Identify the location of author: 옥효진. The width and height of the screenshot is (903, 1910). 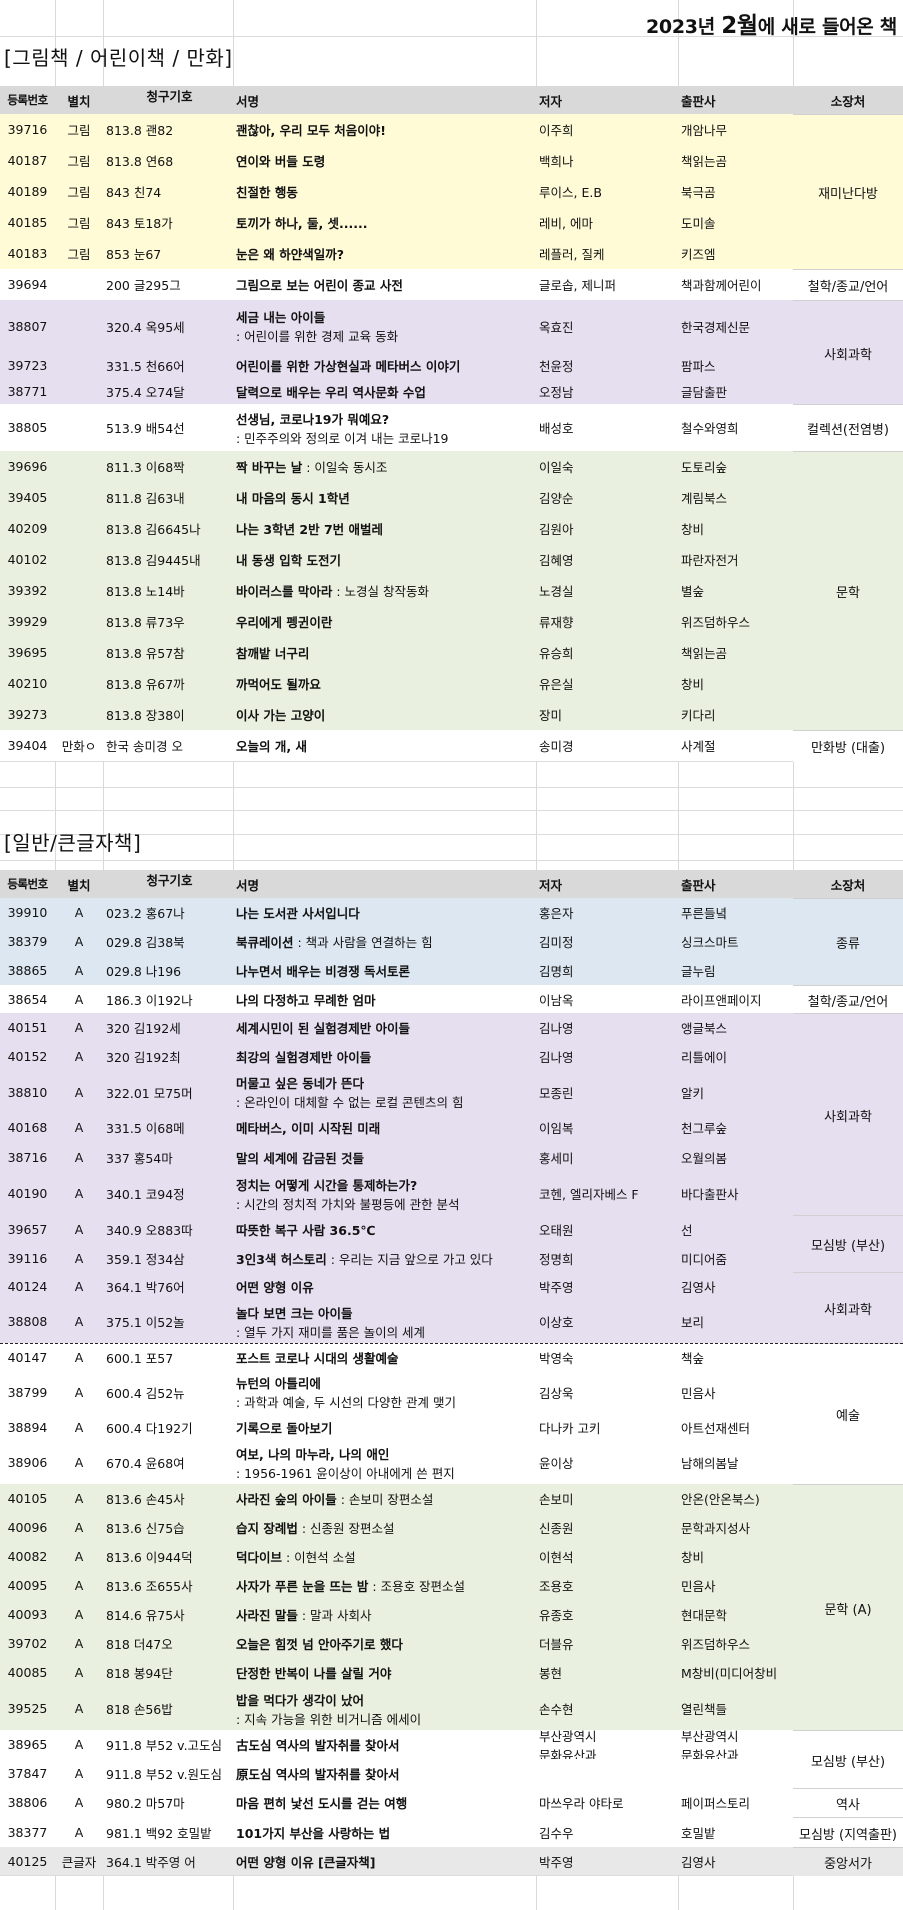
(607, 326).